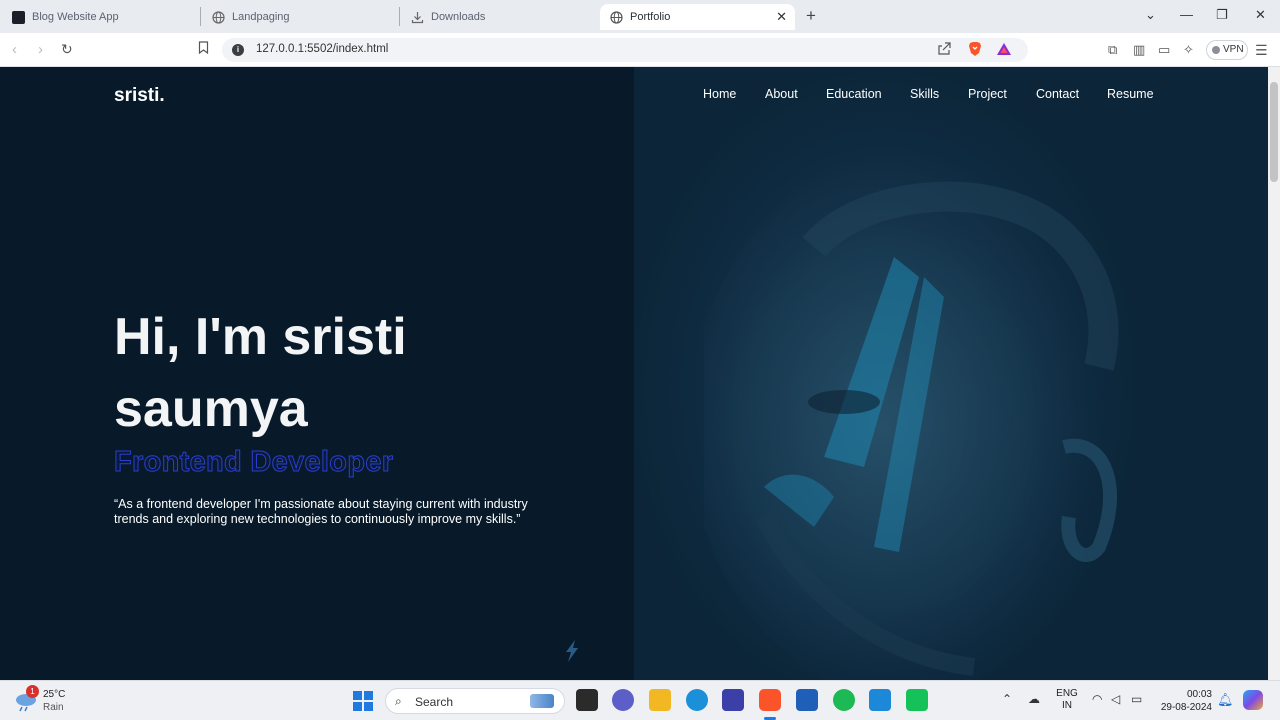  I want to click on hero-heading-line-1: Hi, I'm sristi, so click(260, 337).